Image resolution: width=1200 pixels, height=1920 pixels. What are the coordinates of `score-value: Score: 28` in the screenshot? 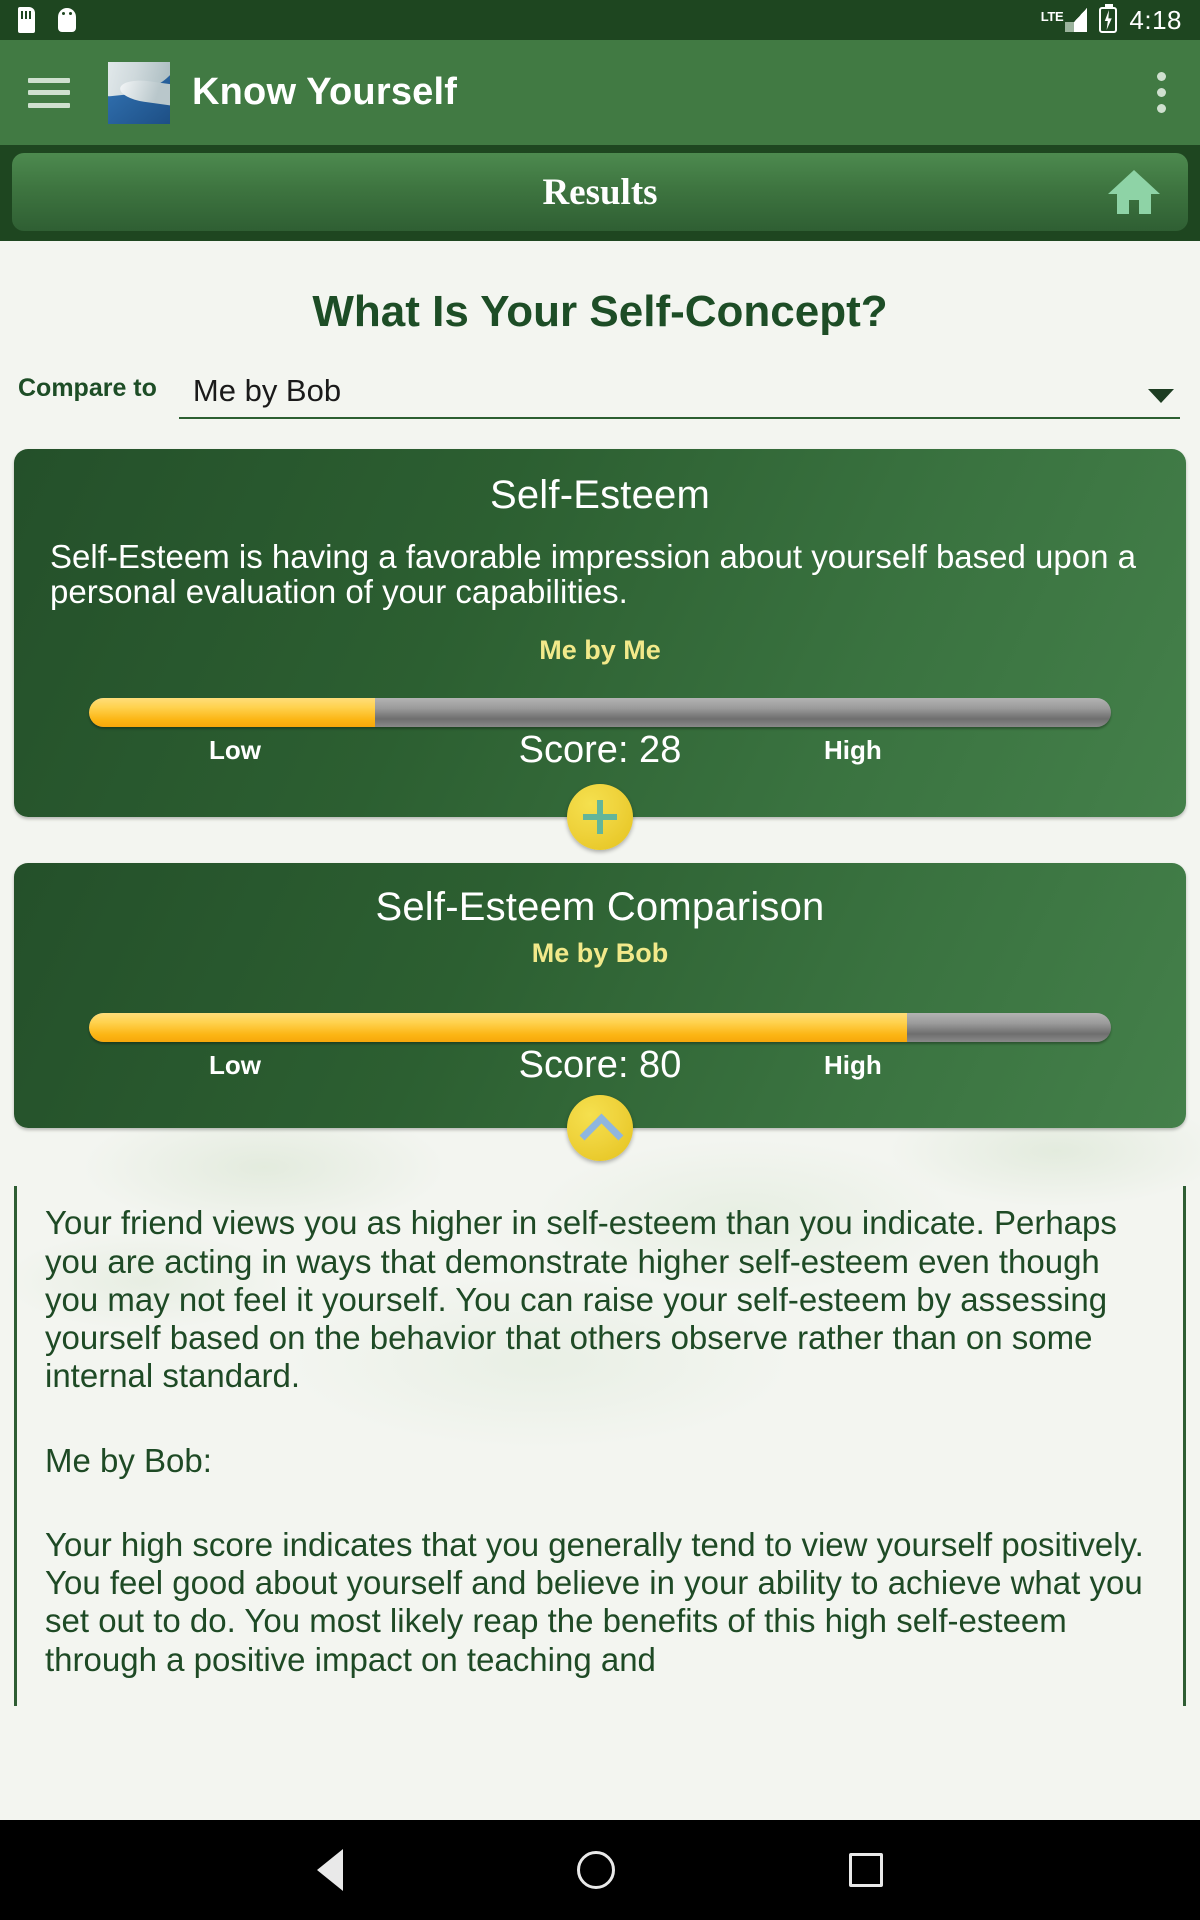 It's located at (600, 750).